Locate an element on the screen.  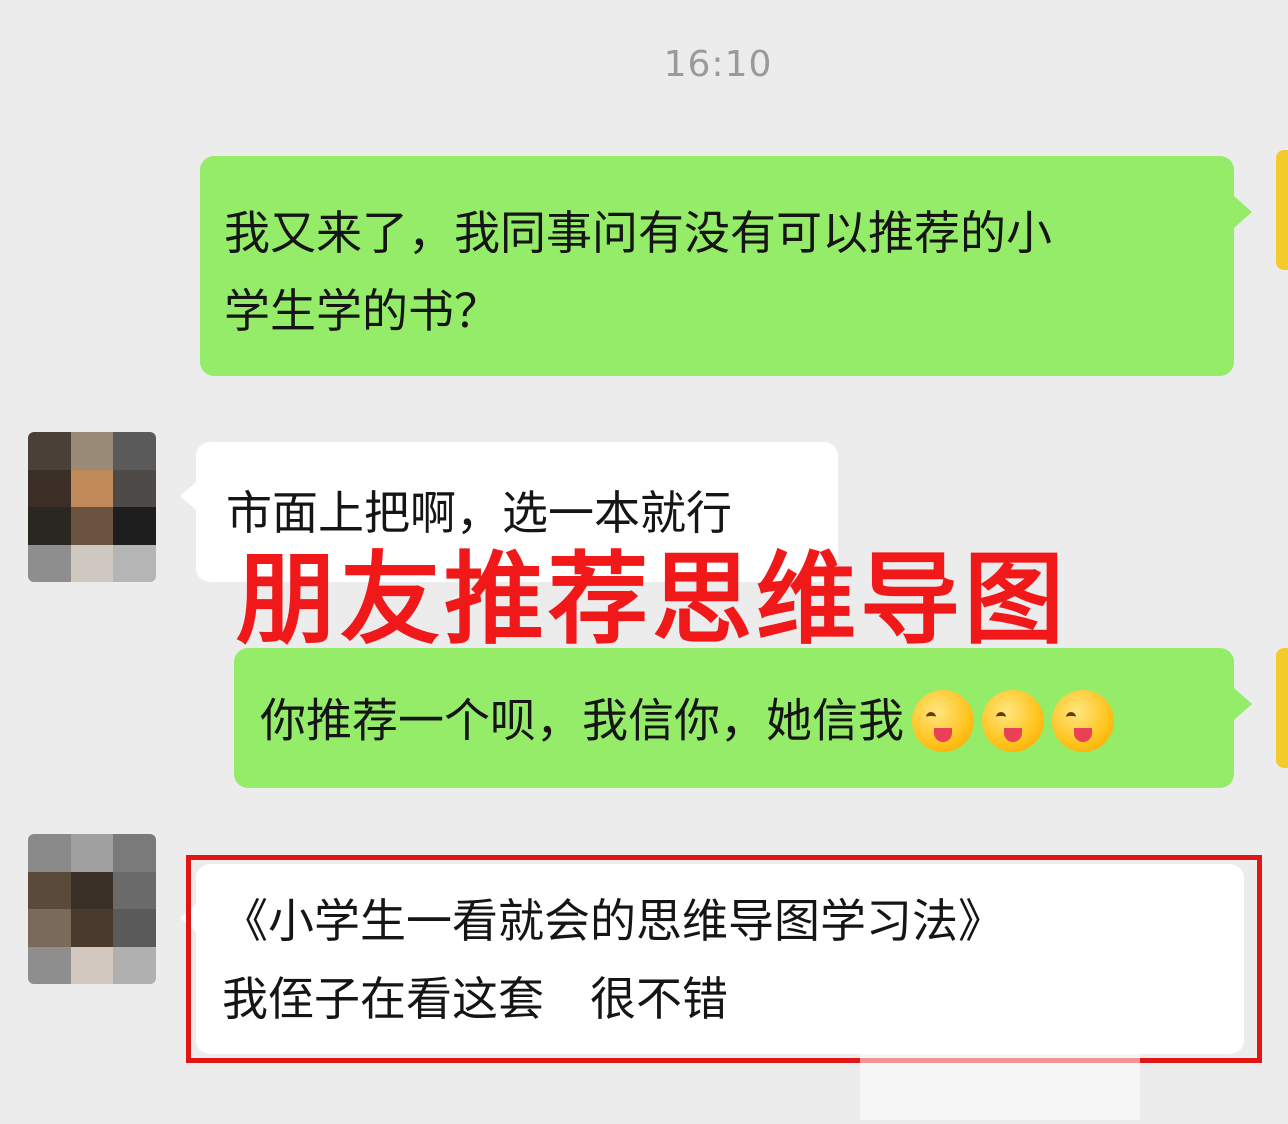
watermark-patch is located at coordinates (1000, 1065).